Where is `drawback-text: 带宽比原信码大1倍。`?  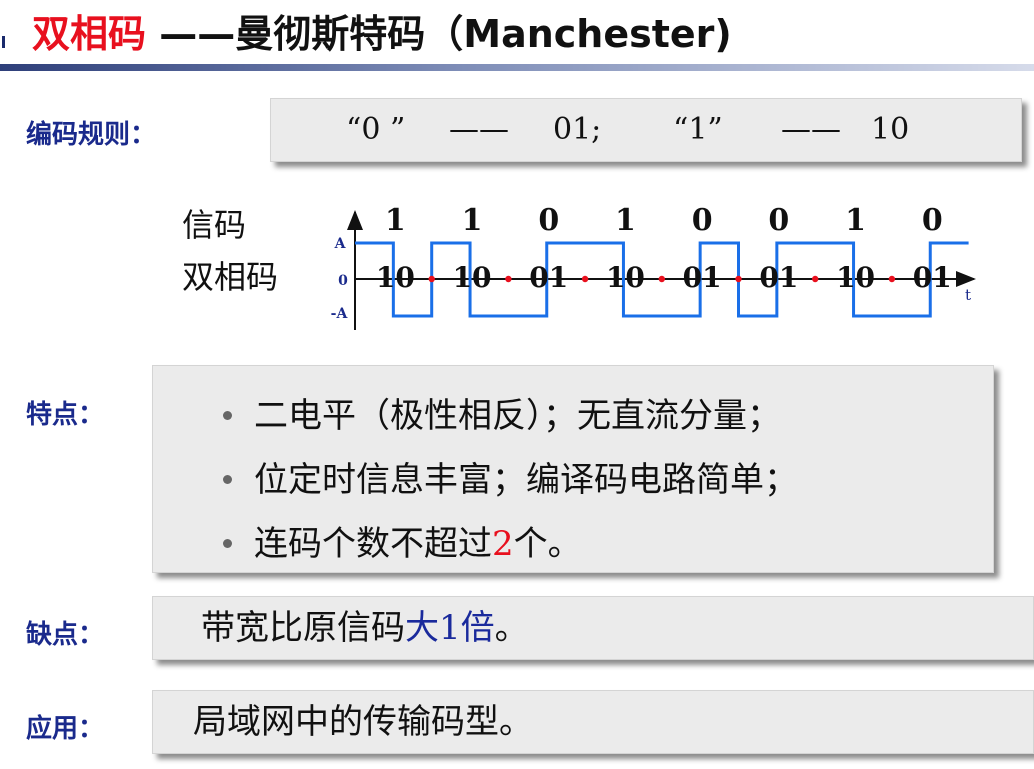 drawback-text: 带宽比原信码大1倍。 is located at coordinates (365, 628).